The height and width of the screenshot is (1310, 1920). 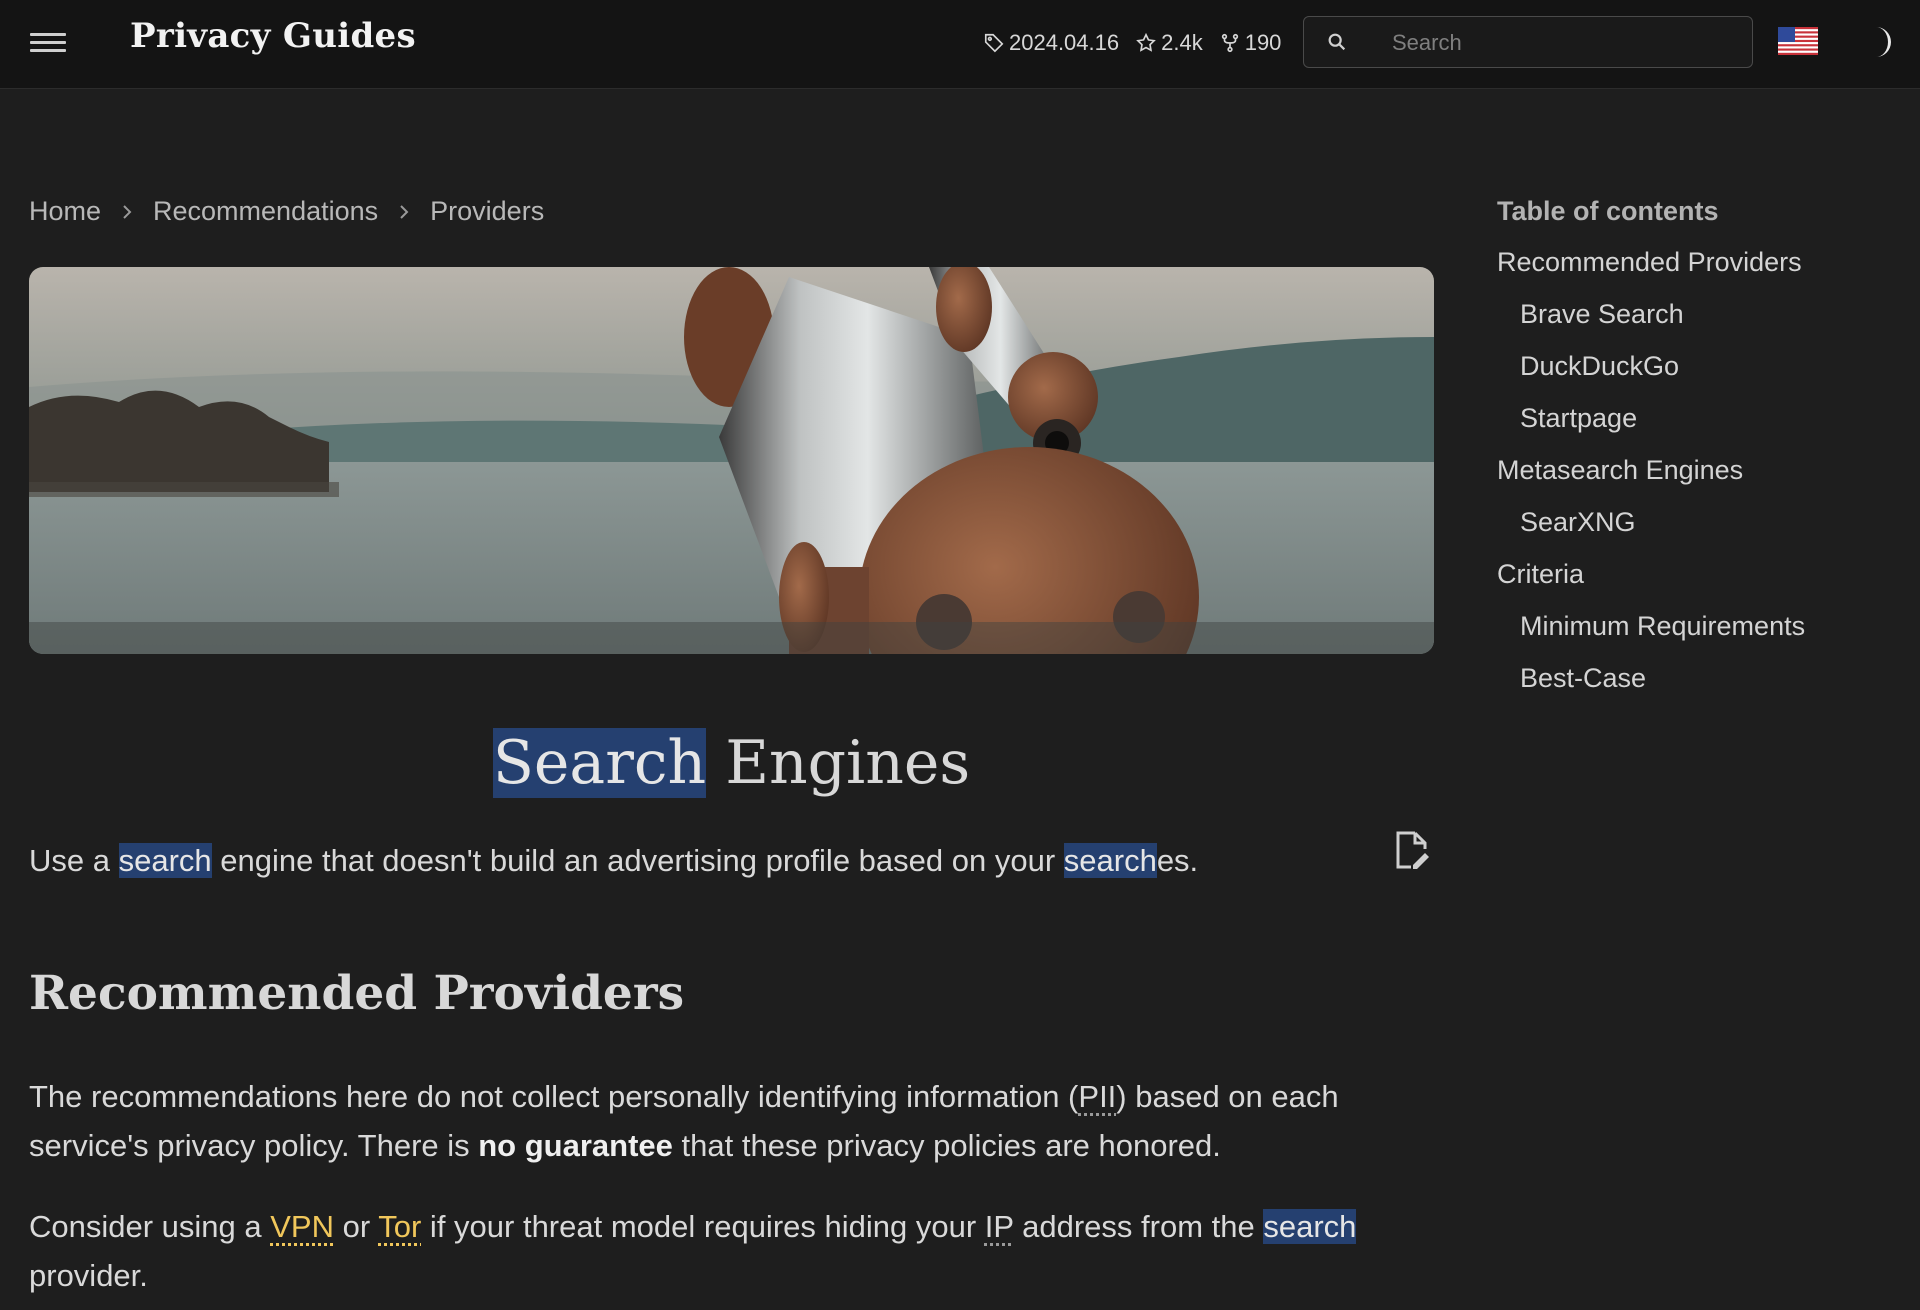 What do you see at coordinates (1263, 42) in the screenshot?
I see `forks-count: 190` at bounding box center [1263, 42].